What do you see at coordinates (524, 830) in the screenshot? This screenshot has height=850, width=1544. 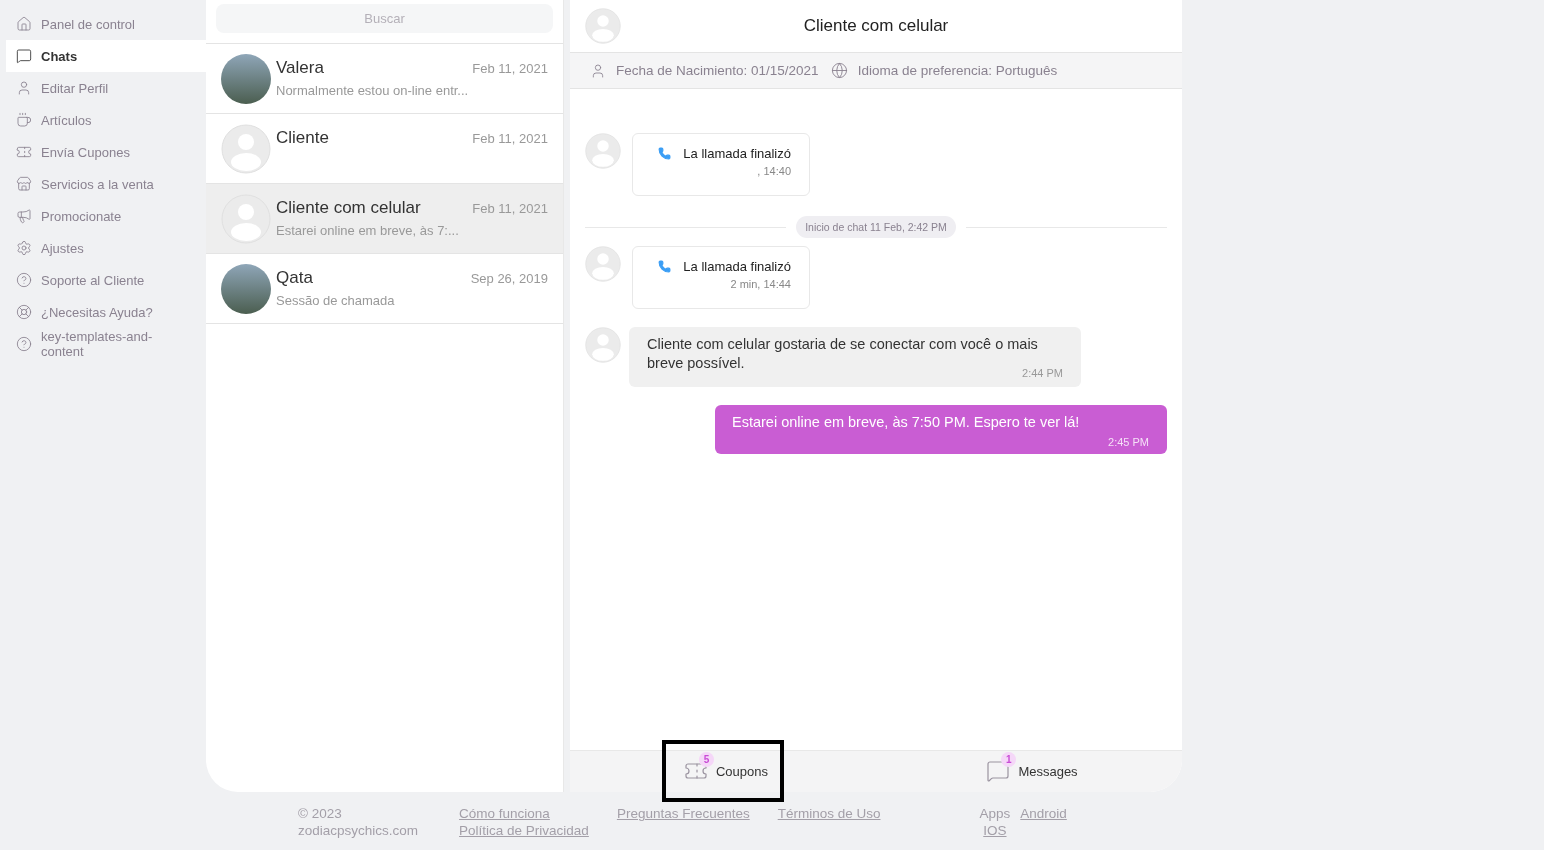 I see `footer-link: Política de Privacidad` at bounding box center [524, 830].